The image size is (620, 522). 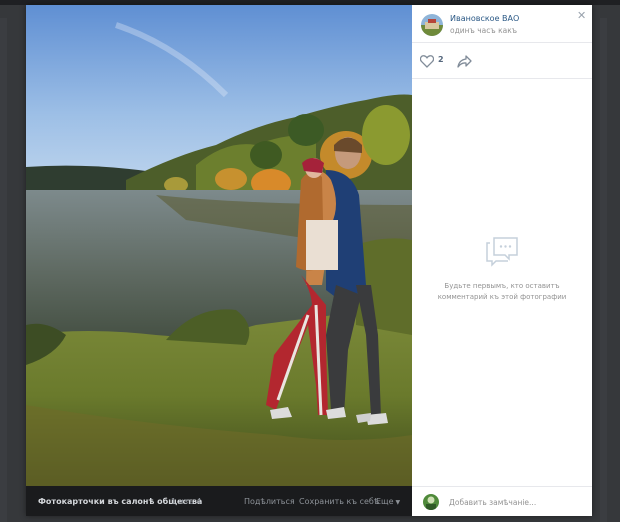 I want to click on share-link: Подѣлиться, so click(x=269, y=501).